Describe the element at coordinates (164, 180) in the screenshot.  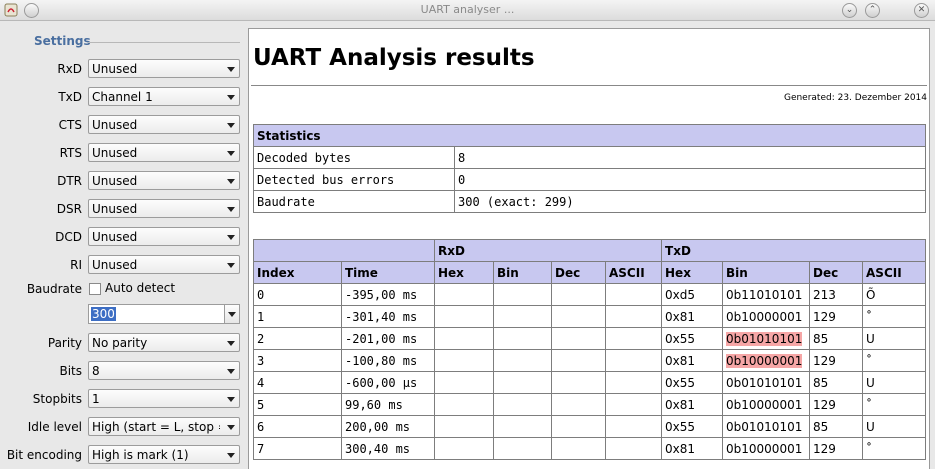
I see `dtr-channel-combo: Unused` at that location.